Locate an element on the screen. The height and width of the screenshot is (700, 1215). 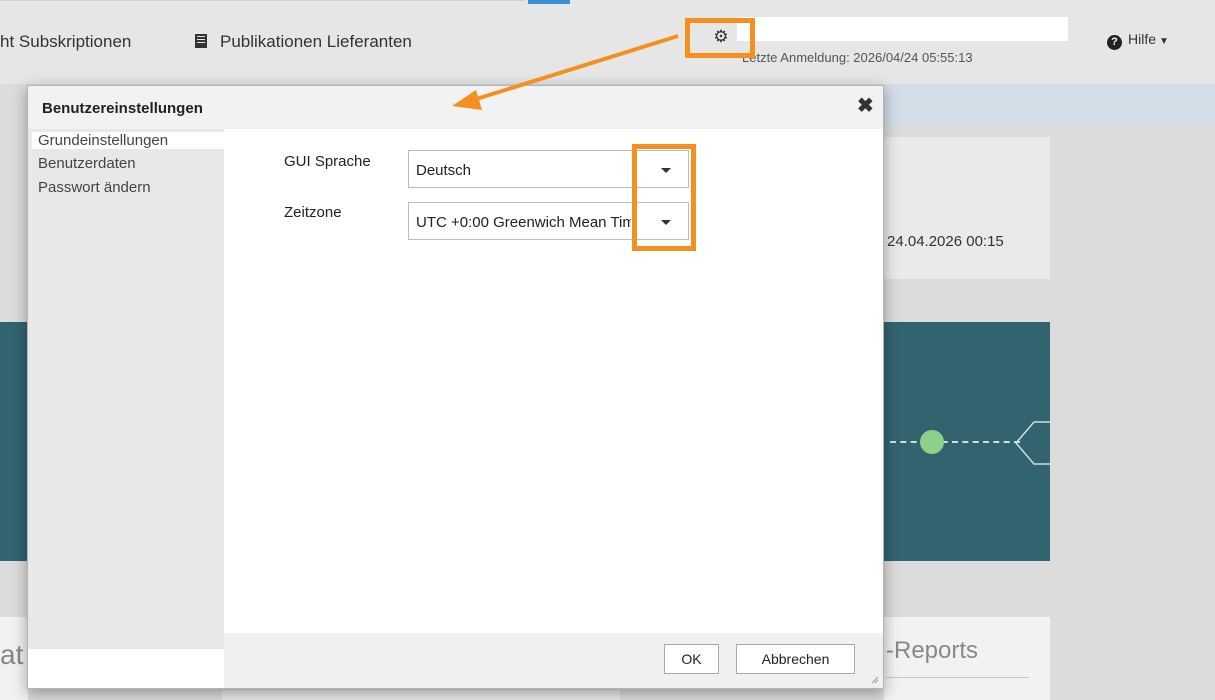
sidebar-item-basic-settings: Grundeinstellungen is located at coordinates (128, 140).